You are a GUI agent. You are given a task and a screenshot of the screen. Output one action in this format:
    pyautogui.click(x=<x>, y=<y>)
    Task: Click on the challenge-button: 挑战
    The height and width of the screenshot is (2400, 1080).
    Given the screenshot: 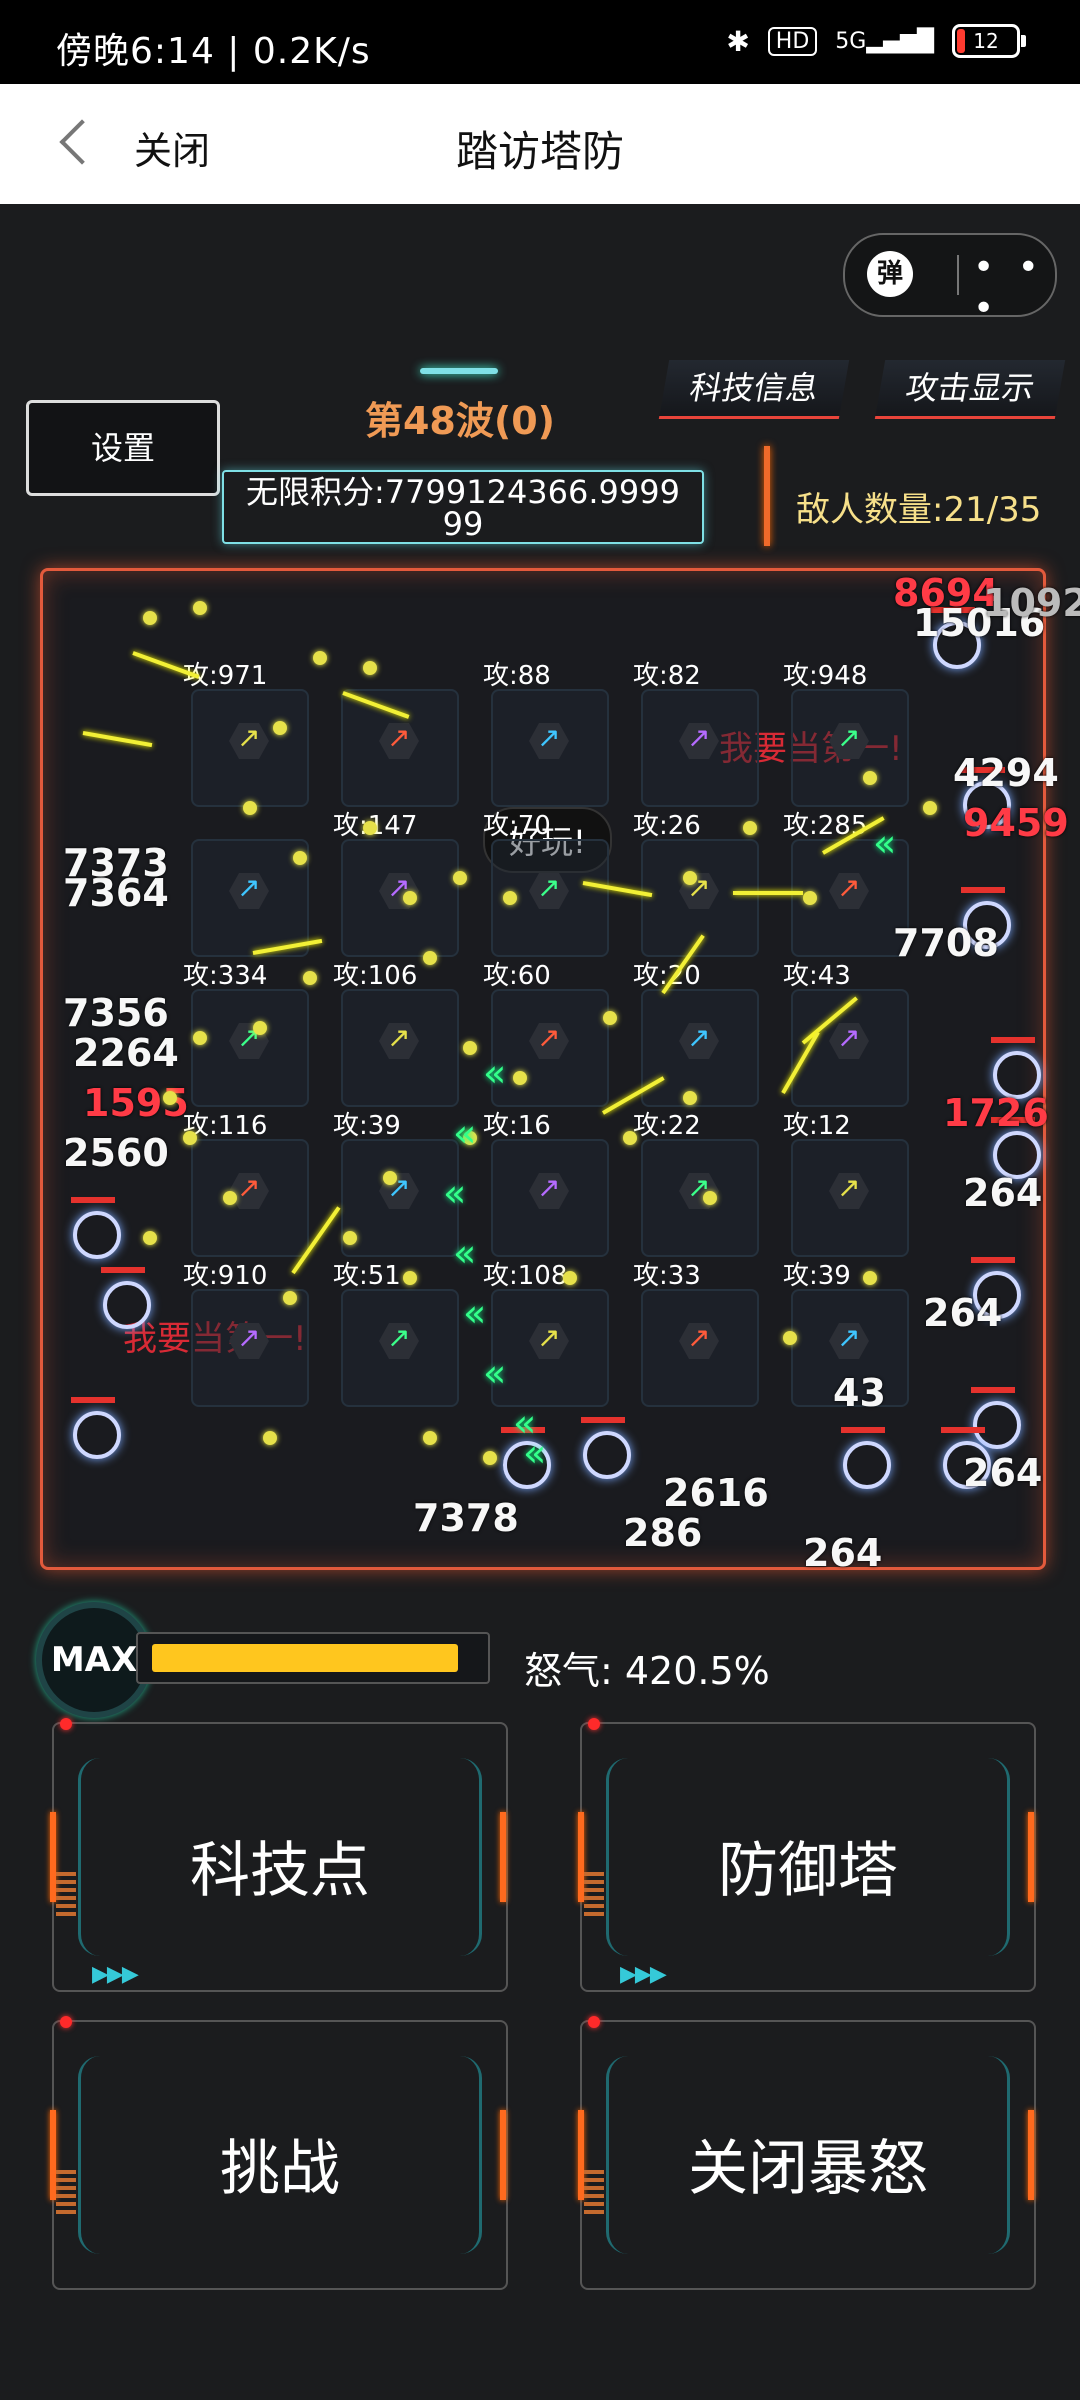 What is the action you would take?
    pyautogui.click(x=279, y=2153)
    